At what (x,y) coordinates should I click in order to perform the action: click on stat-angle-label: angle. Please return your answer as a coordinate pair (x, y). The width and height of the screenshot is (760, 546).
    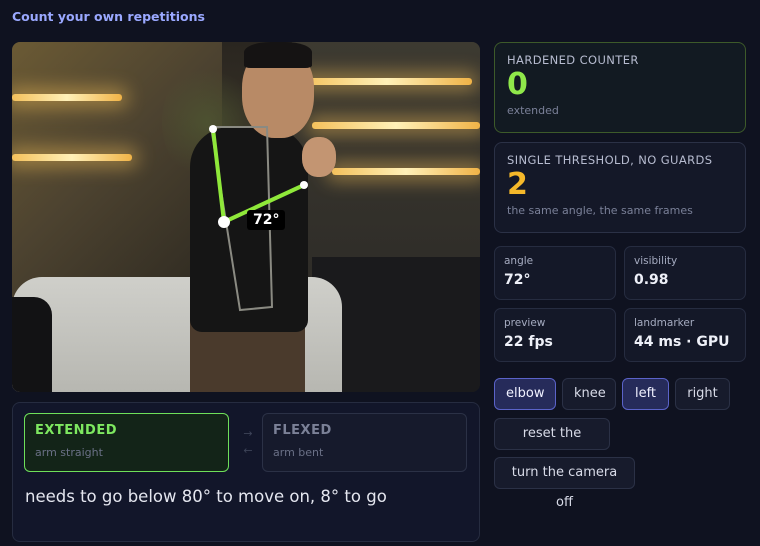
    Looking at the image, I should click on (519, 261).